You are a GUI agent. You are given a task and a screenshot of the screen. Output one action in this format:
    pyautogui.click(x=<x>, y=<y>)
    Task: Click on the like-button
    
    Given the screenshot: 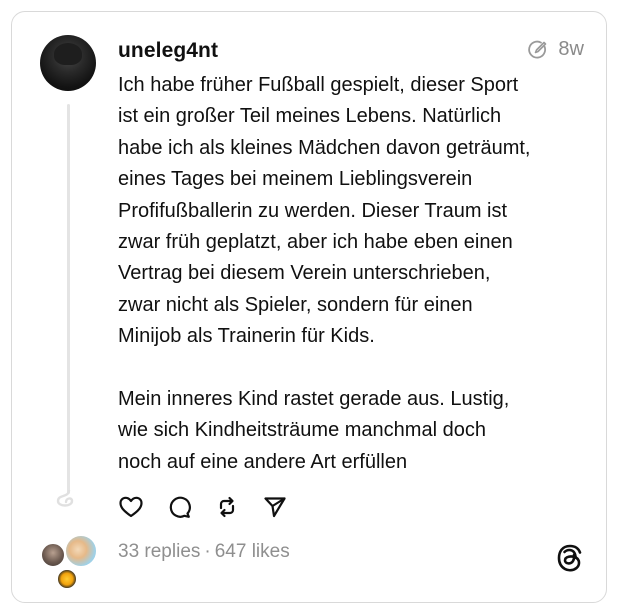 What is the action you would take?
    pyautogui.click(x=131, y=507)
    